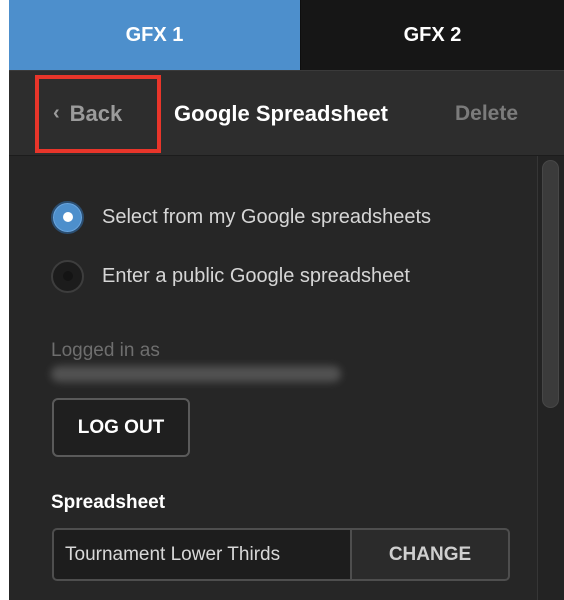  I want to click on radio-button-selected, so click(67, 217).